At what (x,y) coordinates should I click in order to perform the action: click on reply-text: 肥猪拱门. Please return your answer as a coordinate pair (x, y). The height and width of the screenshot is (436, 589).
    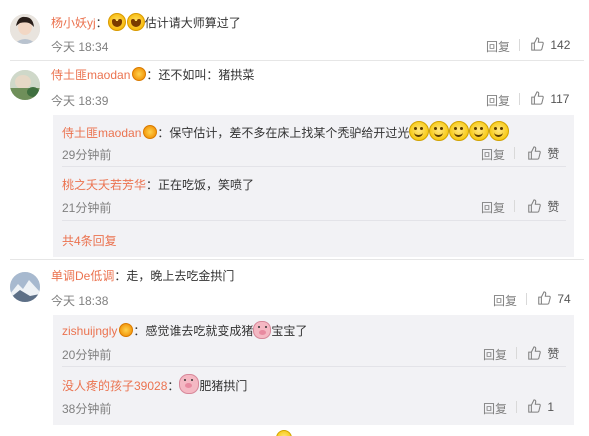
    Looking at the image, I should click on (223, 386).